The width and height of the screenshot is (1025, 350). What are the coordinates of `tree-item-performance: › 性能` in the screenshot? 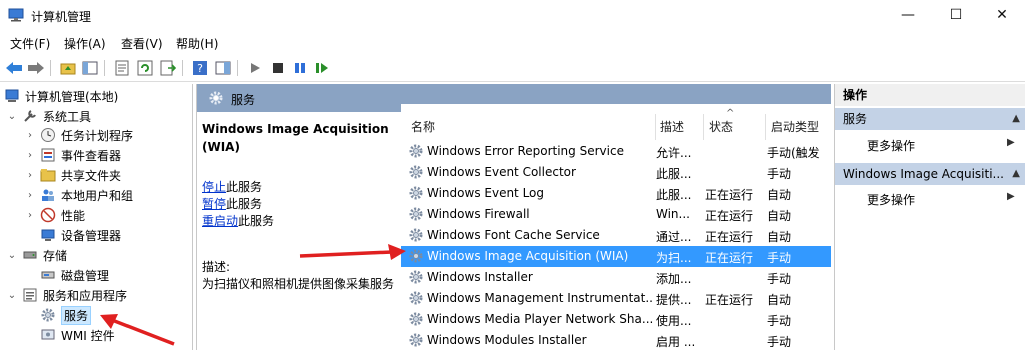 It's located at (54, 215).